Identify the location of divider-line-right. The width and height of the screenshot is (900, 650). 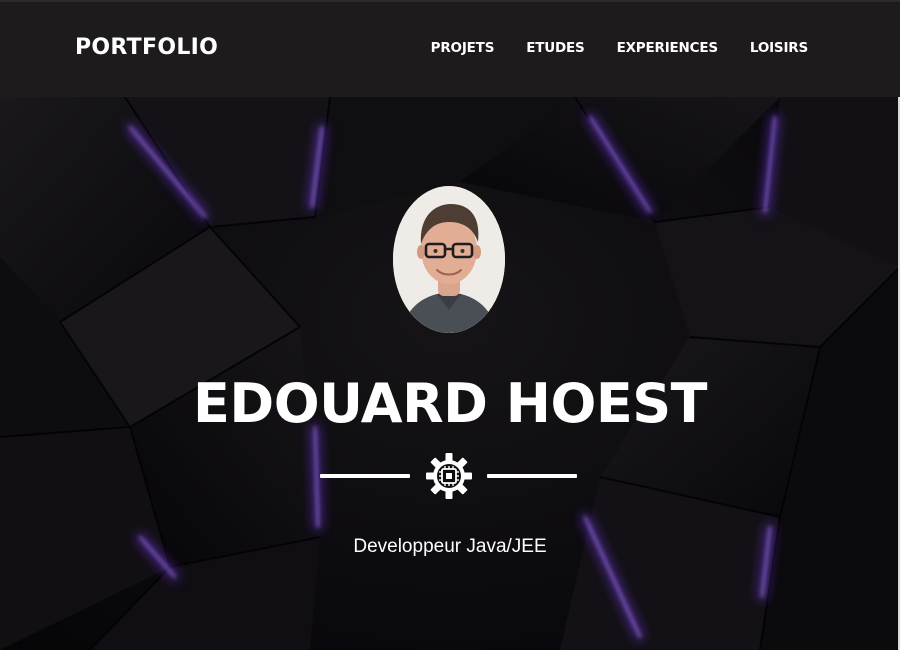
(532, 476).